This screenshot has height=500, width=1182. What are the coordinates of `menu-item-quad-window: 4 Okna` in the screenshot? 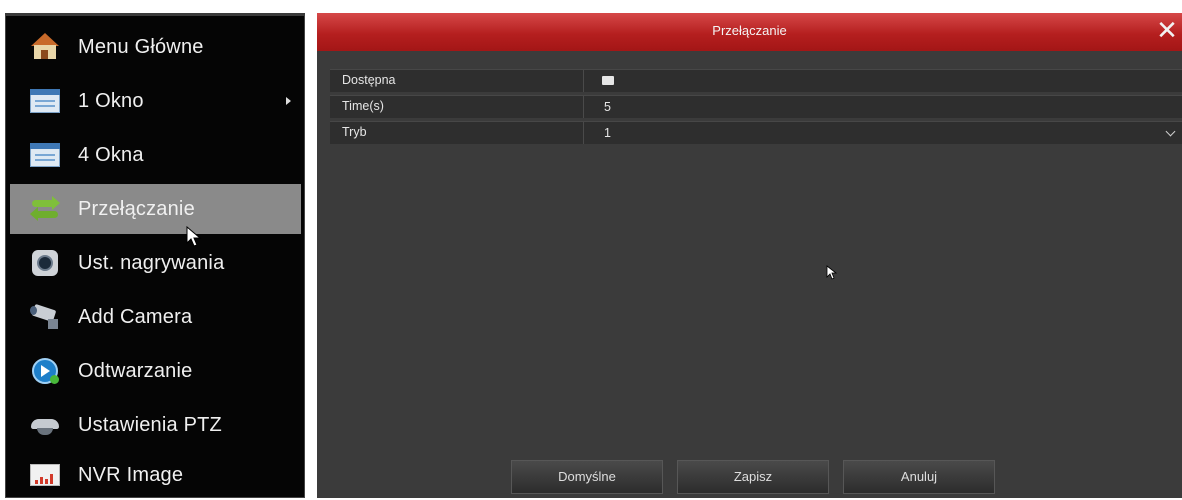 It's located at (155, 155).